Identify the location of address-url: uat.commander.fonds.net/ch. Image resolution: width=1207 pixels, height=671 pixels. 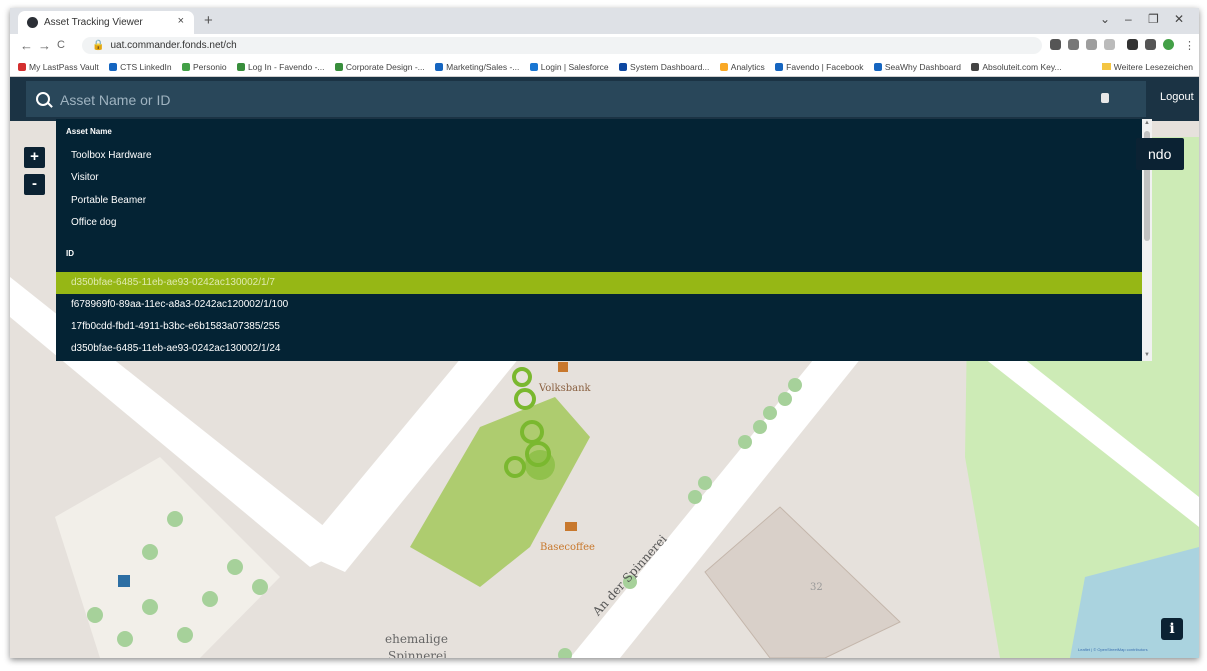
(173, 45).